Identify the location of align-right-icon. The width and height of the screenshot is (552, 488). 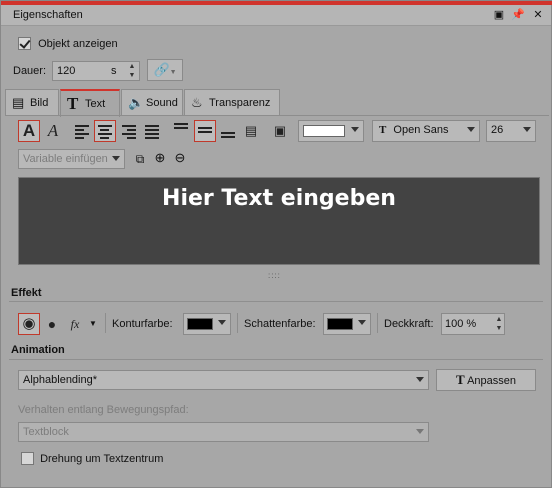
(129, 132).